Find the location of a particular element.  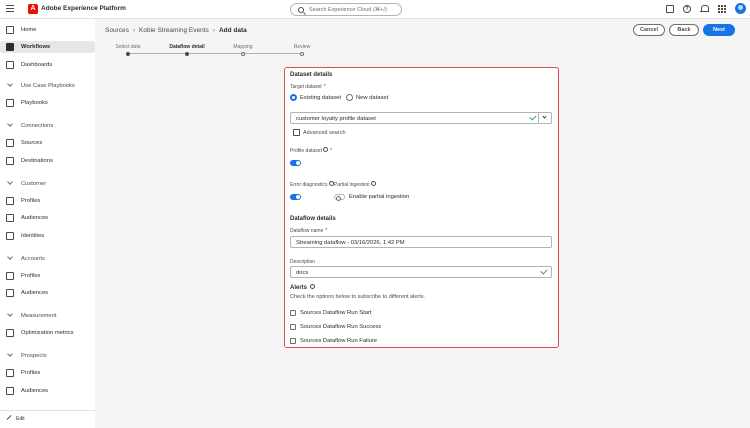

alert-run-failure-checkbox is located at coordinates (293, 341).